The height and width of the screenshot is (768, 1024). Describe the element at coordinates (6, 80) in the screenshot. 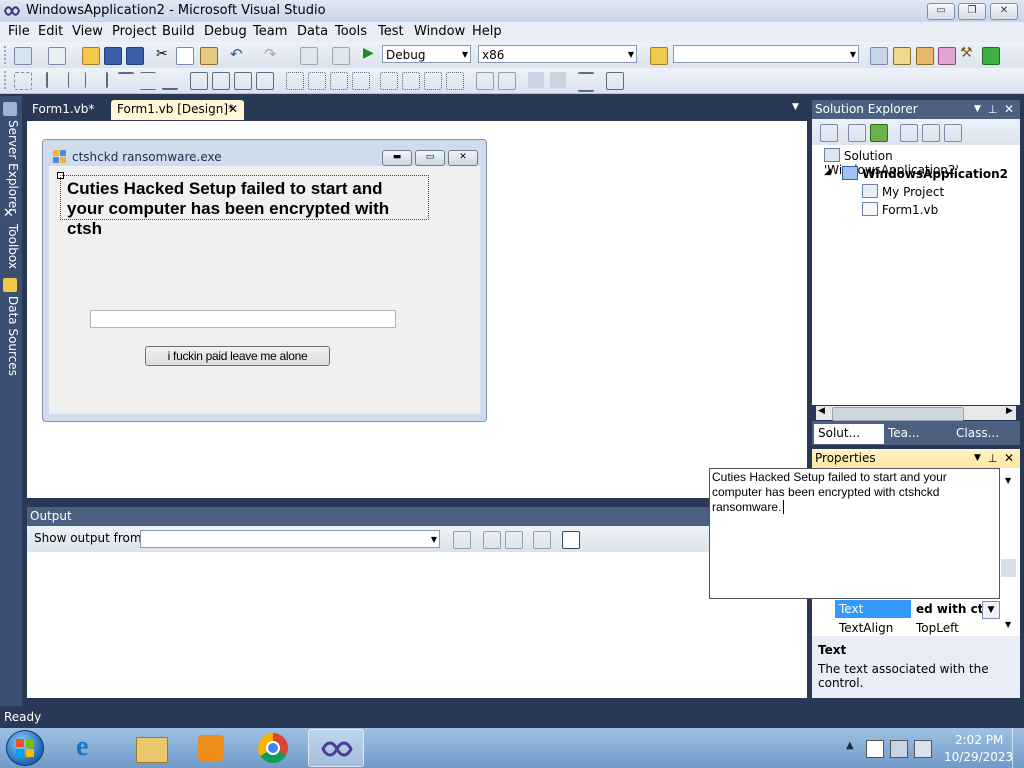

I see `toolbar-grip` at that location.